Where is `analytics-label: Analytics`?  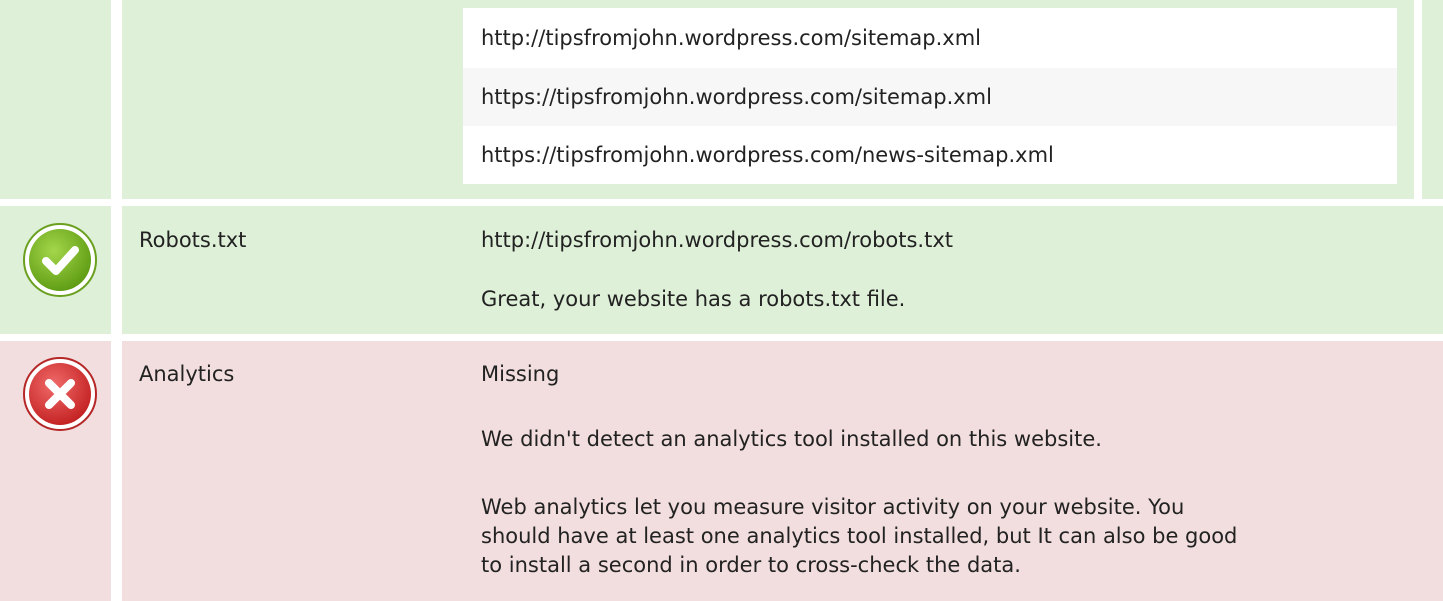 analytics-label: Analytics is located at coordinates (187, 374).